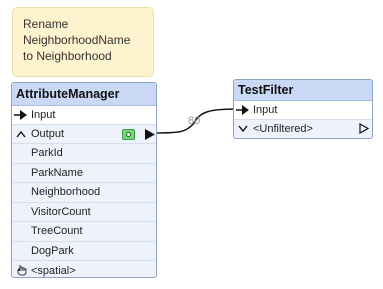  What do you see at coordinates (150, 134) in the screenshot?
I see `output-arrow-icon` at bounding box center [150, 134].